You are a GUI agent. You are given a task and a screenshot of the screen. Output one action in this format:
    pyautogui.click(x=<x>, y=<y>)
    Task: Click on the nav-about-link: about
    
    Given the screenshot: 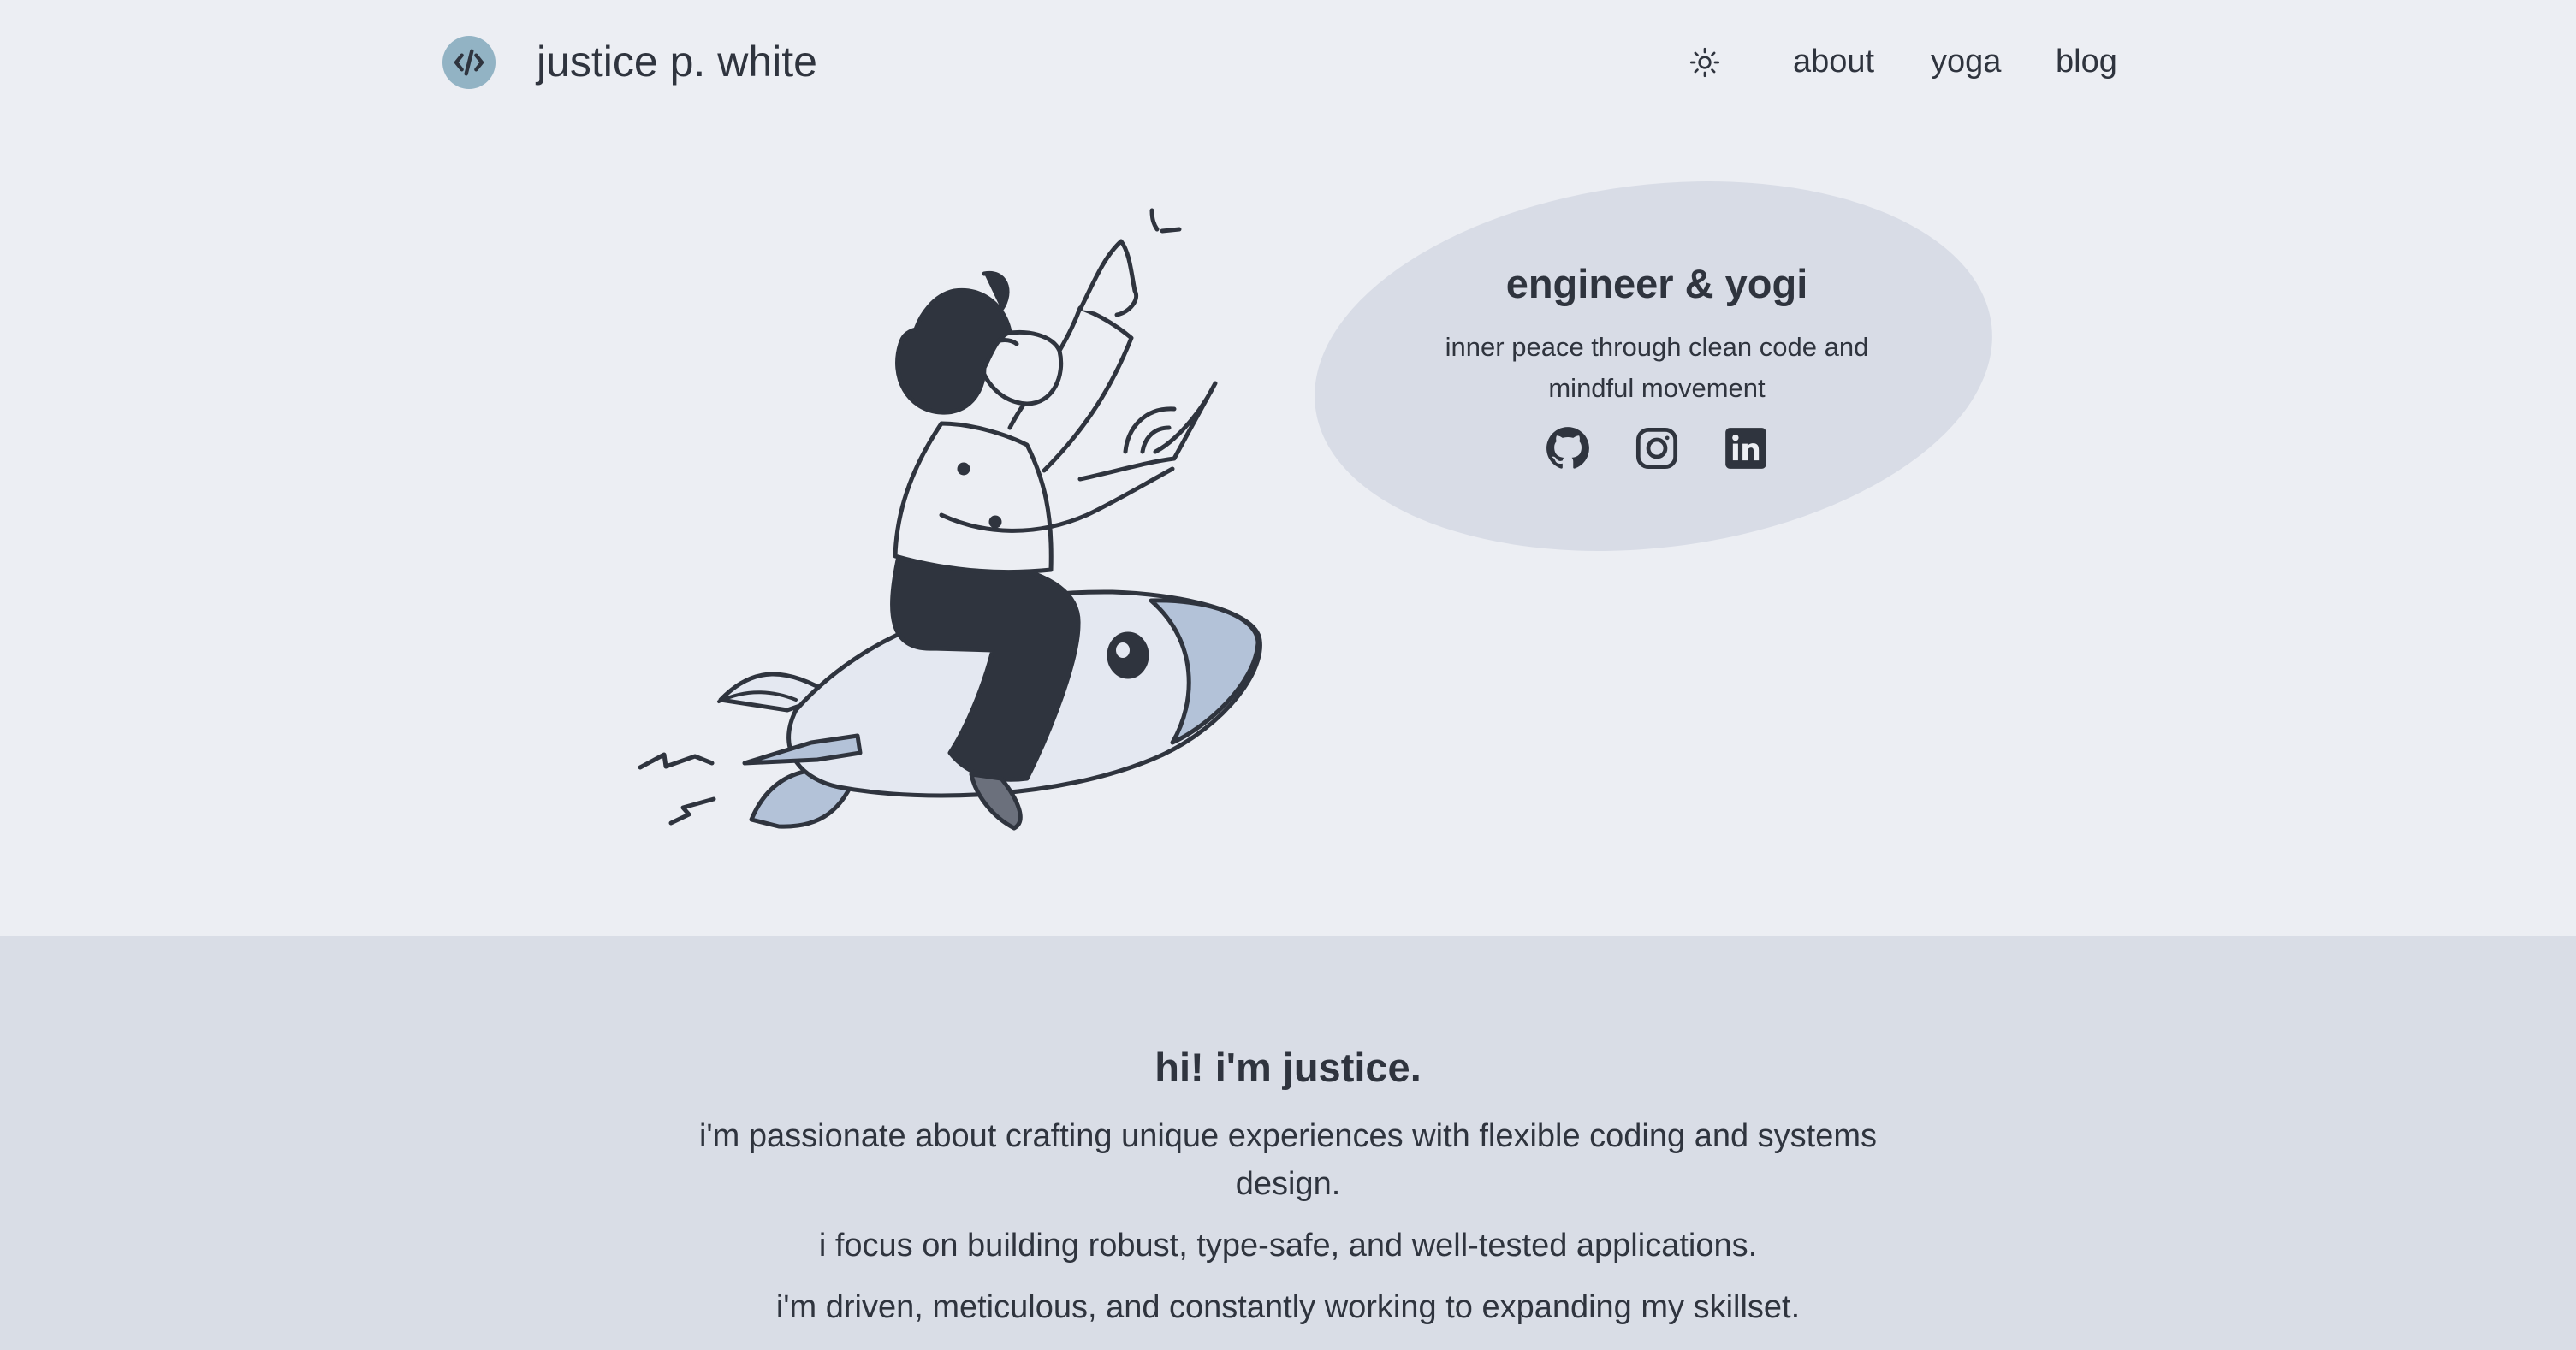 What is the action you would take?
    pyautogui.click(x=1833, y=62)
    